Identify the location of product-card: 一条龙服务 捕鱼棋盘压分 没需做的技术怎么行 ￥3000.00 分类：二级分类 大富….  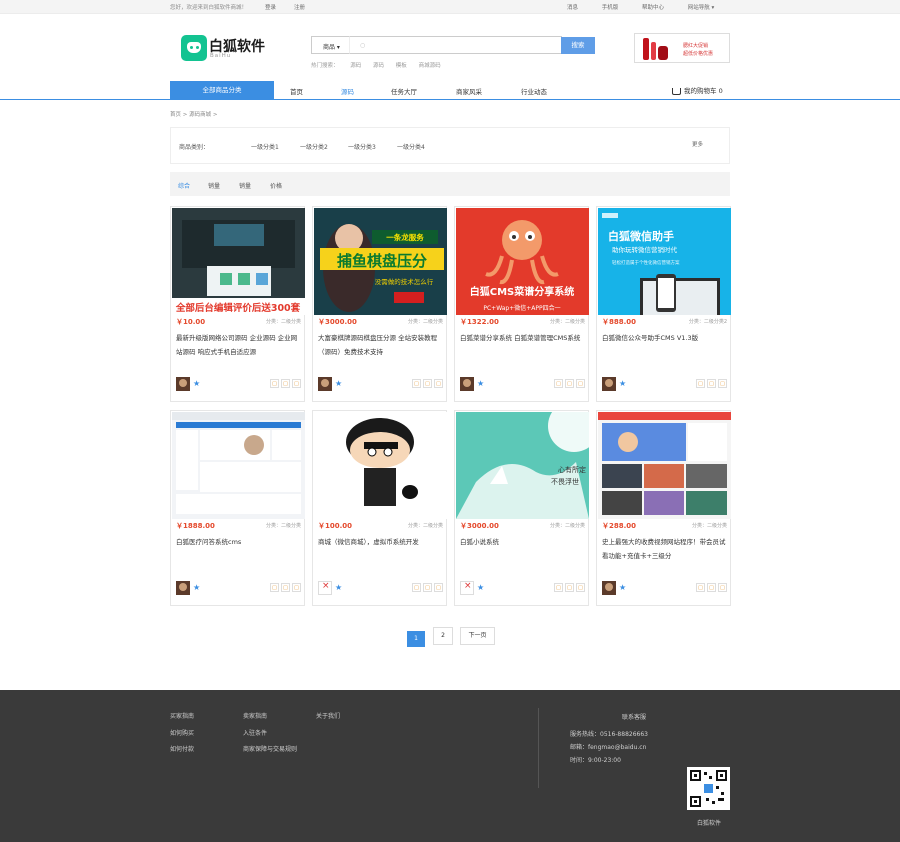
(379, 304).